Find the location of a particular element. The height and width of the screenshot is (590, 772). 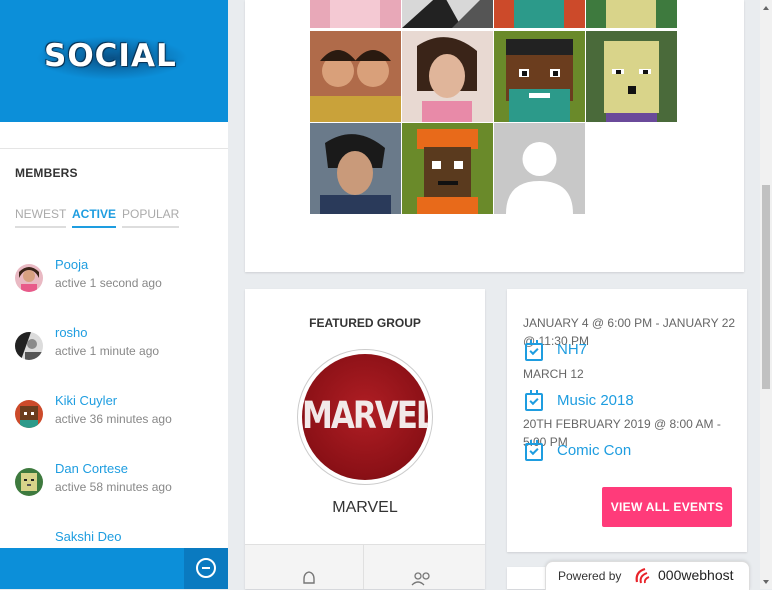

scroll-up-arrow-icon is located at coordinates (766, 8).